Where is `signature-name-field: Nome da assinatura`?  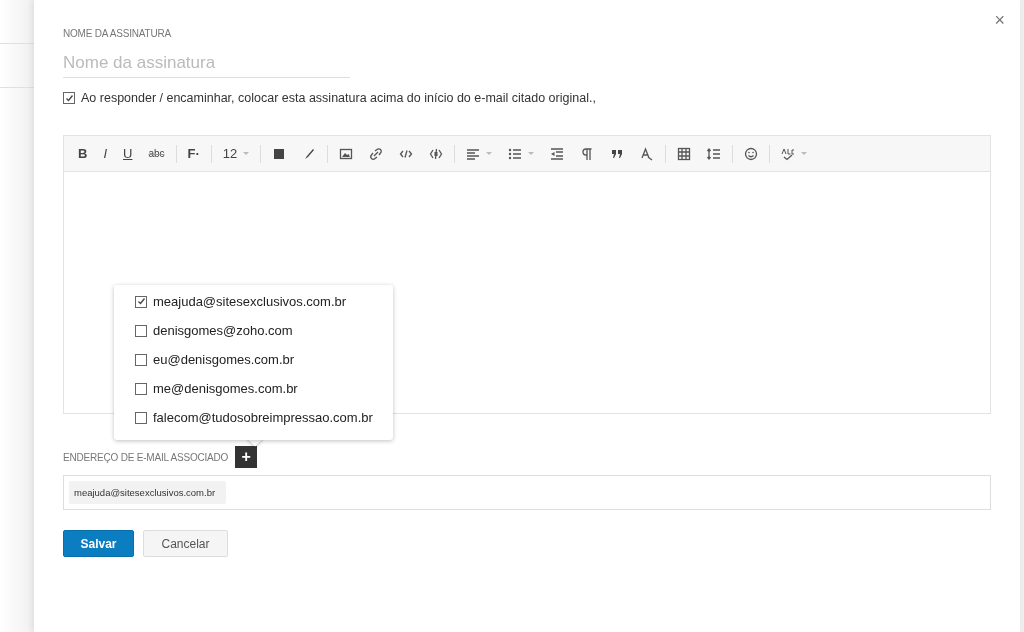
signature-name-field: Nome da assinatura is located at coordinates (206, 65).